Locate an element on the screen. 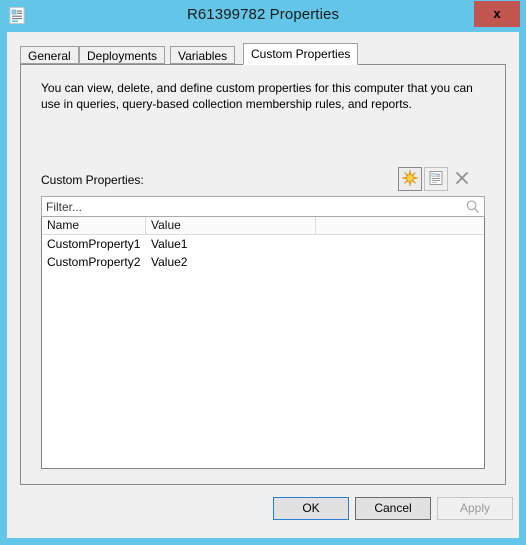  tab-variables: Variables is located at coordinates (203, 55).